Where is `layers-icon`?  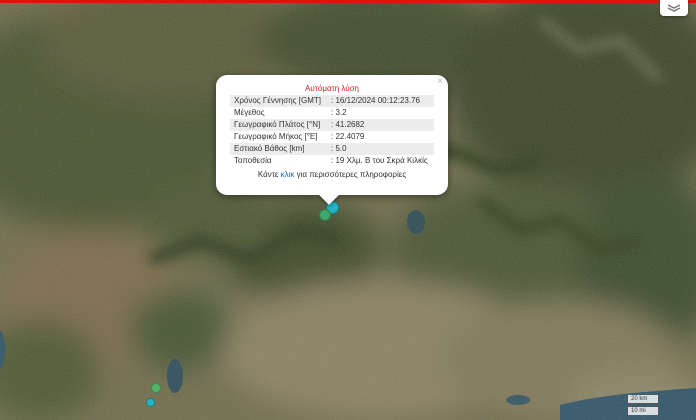
layers-icon is located at coordinates (674, 8).